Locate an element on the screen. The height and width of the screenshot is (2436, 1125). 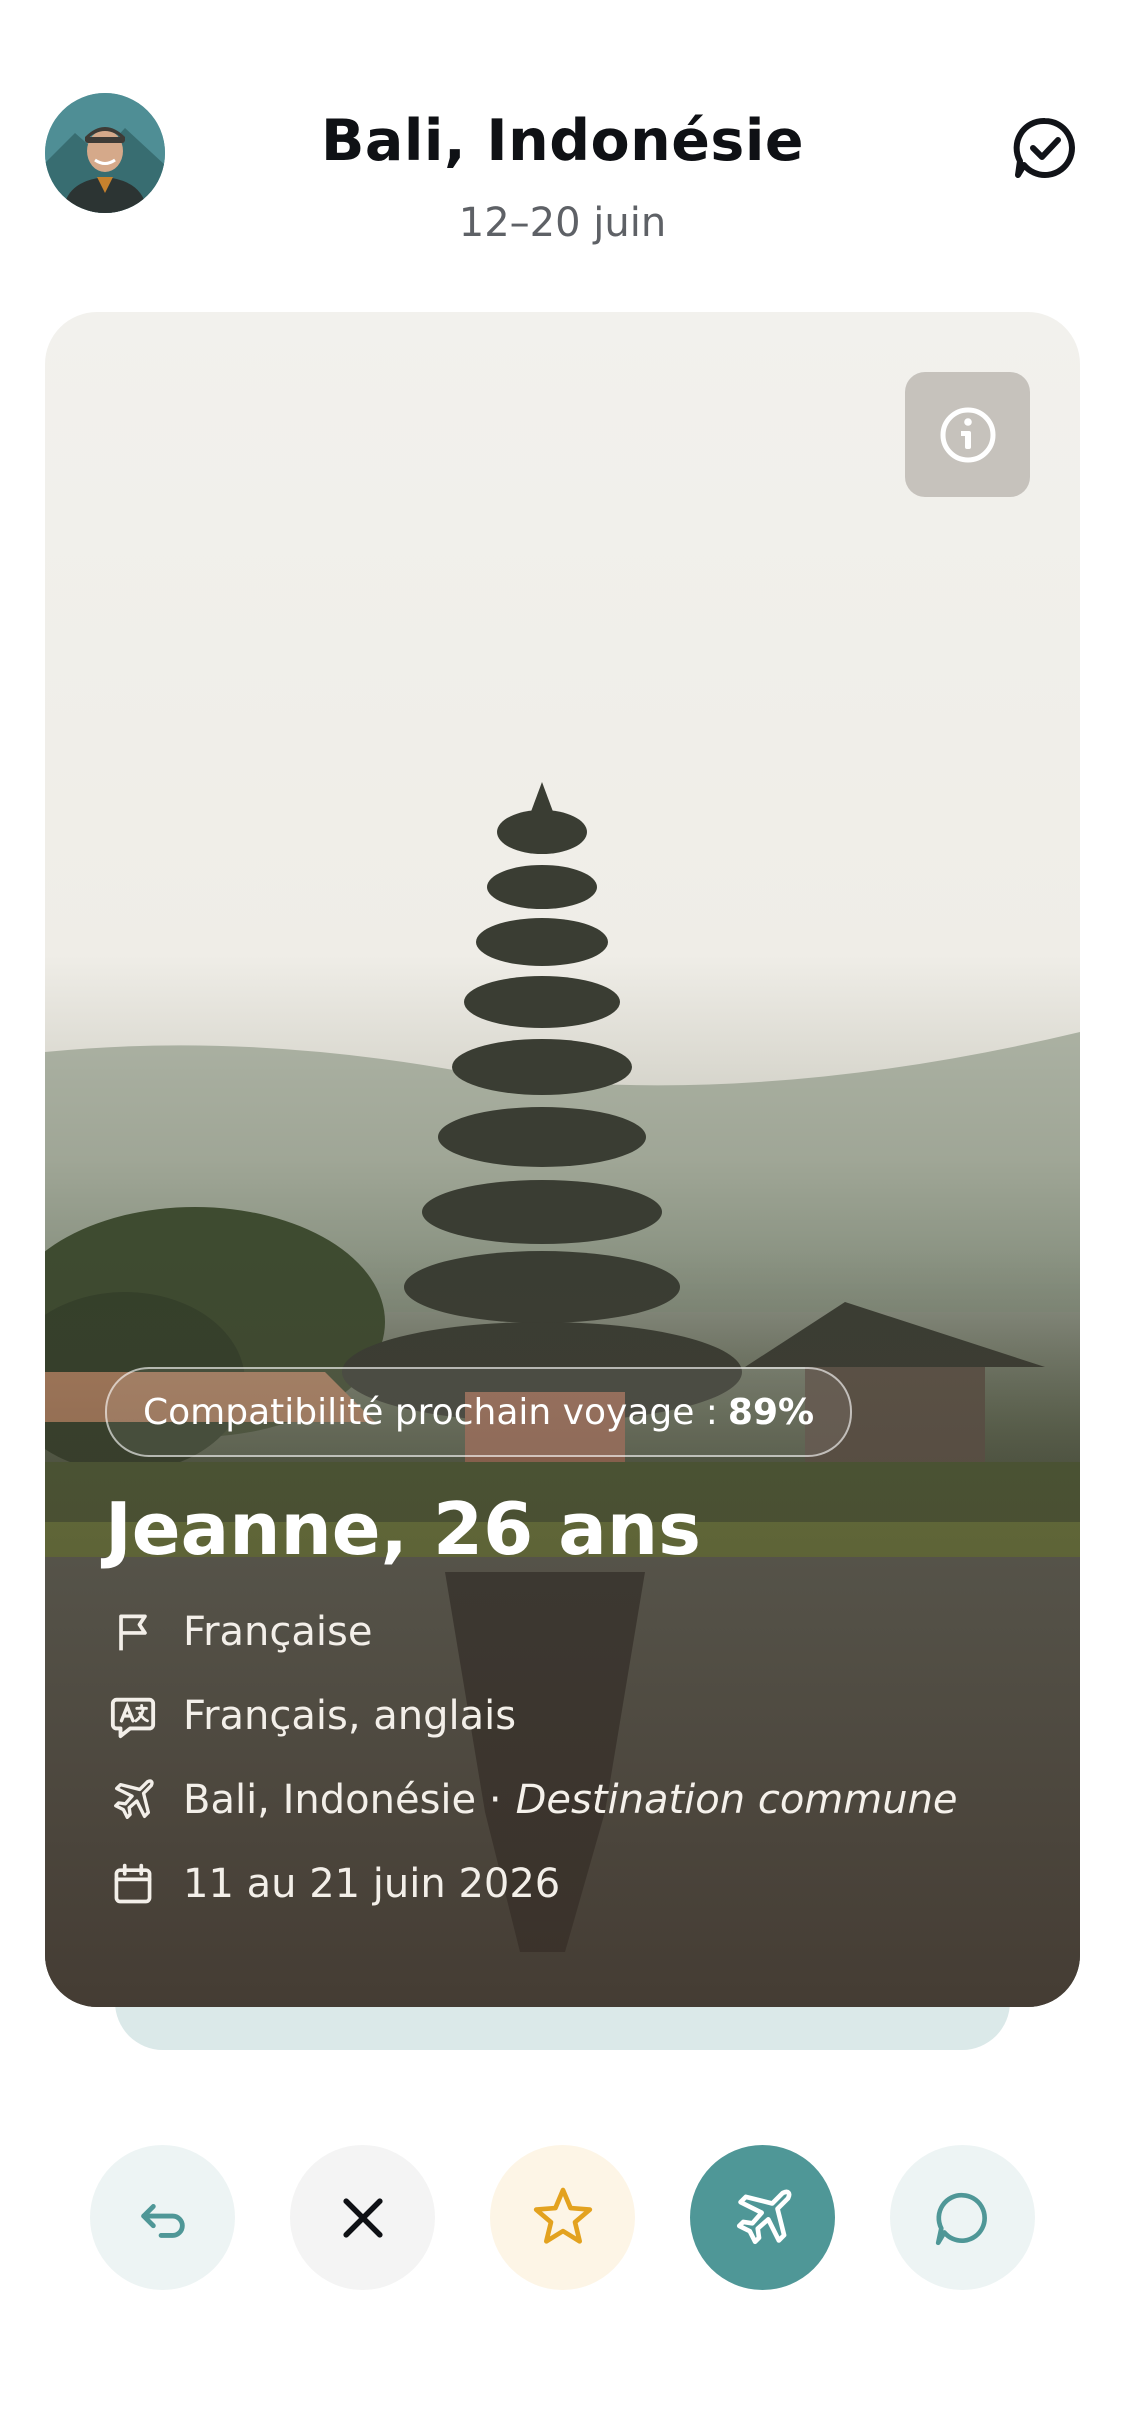
message-button is located at coordinates (962, 2217).